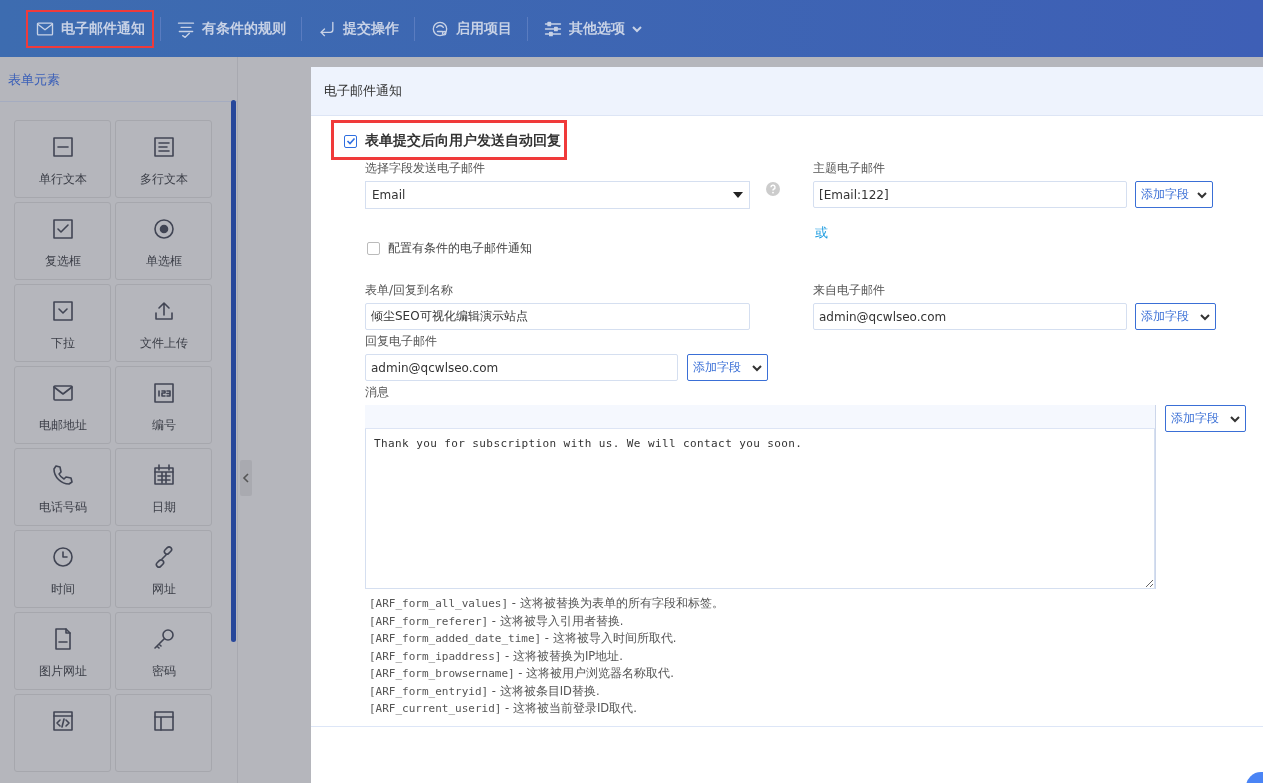  I want to click on form-element-tile: 时间, so click(62, 569).